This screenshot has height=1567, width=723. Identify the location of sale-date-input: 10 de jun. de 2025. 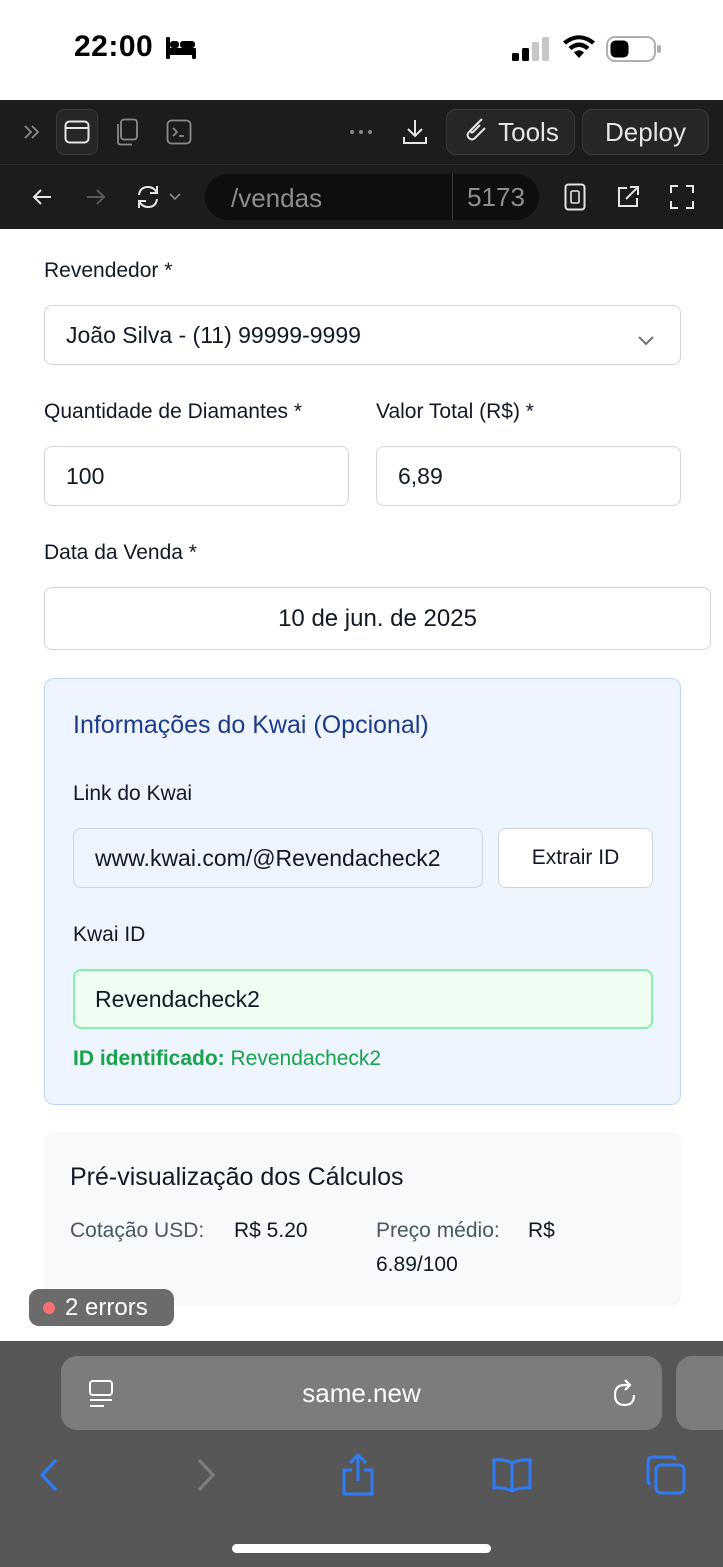
(377, 618).